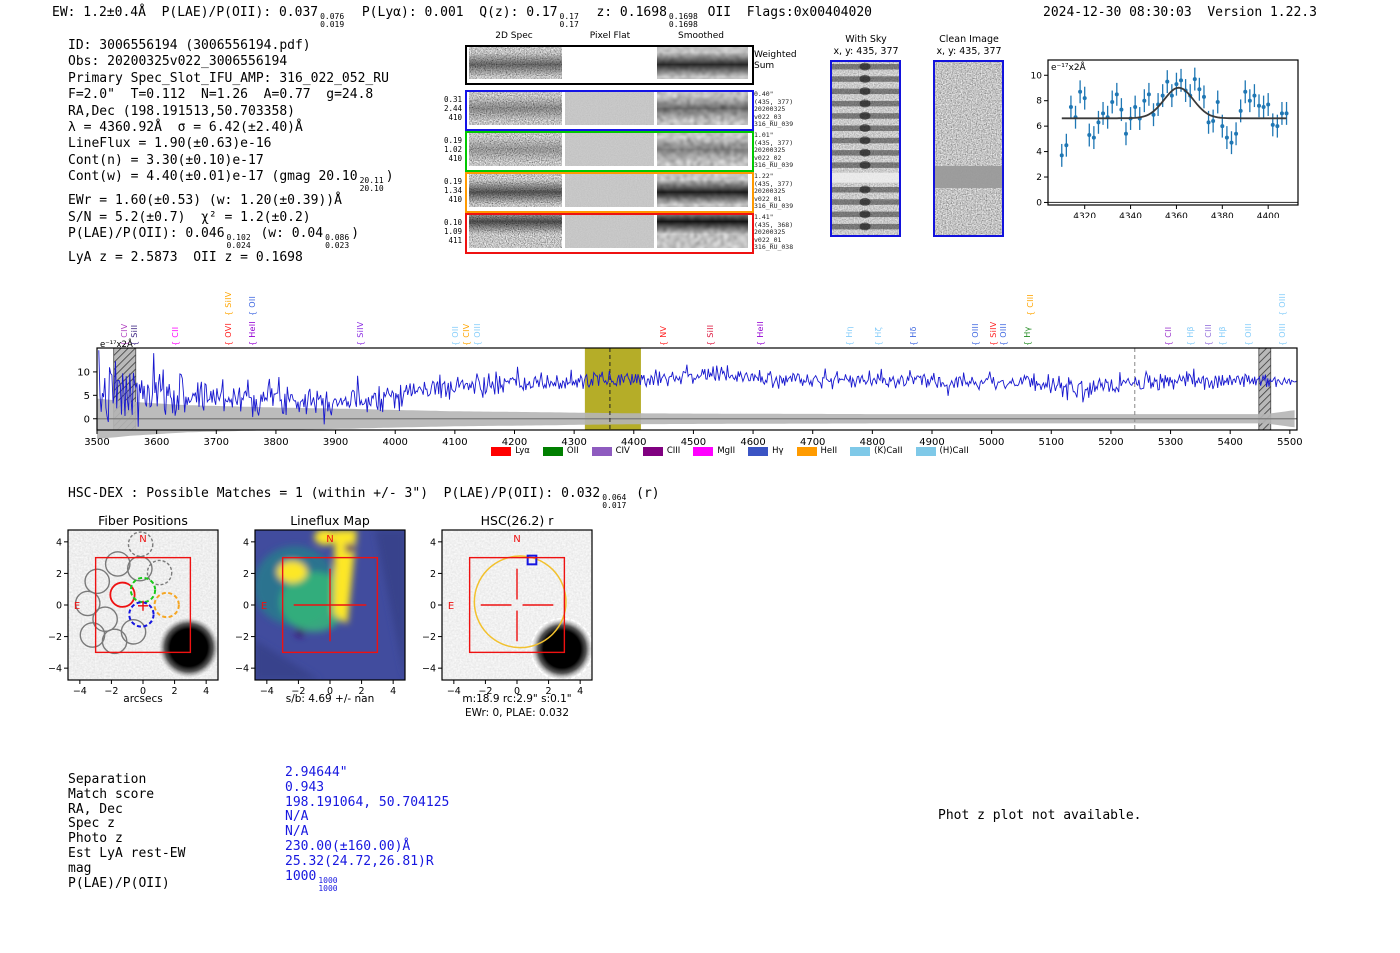  Describe the element at coordinates (452, 190) in the screenshot. I see `fiber-row-weights: 0.19 1.34 410` at that location.